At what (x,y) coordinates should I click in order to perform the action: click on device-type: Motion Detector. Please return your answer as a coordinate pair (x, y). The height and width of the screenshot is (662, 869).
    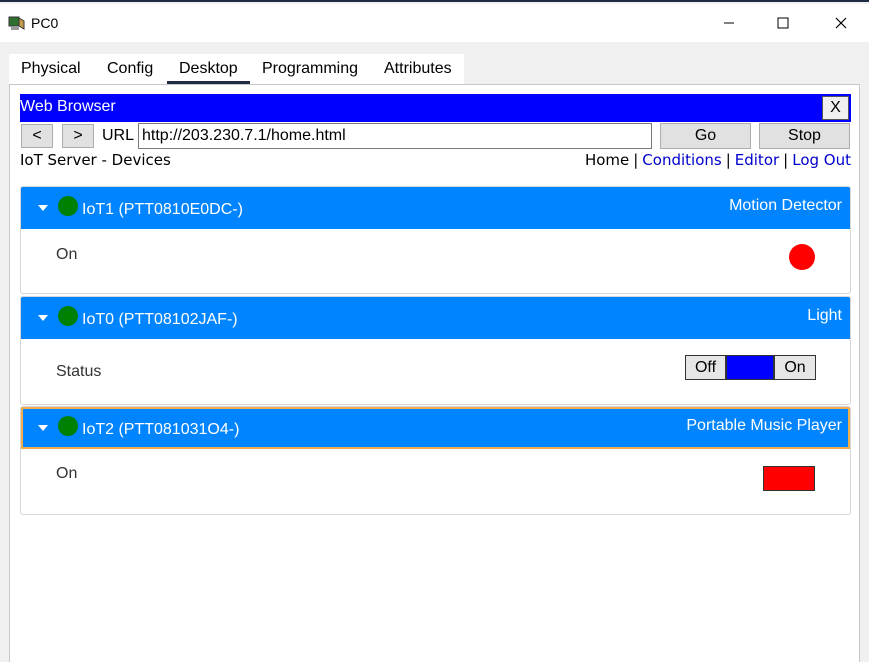
    Looking at the image, I should click on (785, 205).